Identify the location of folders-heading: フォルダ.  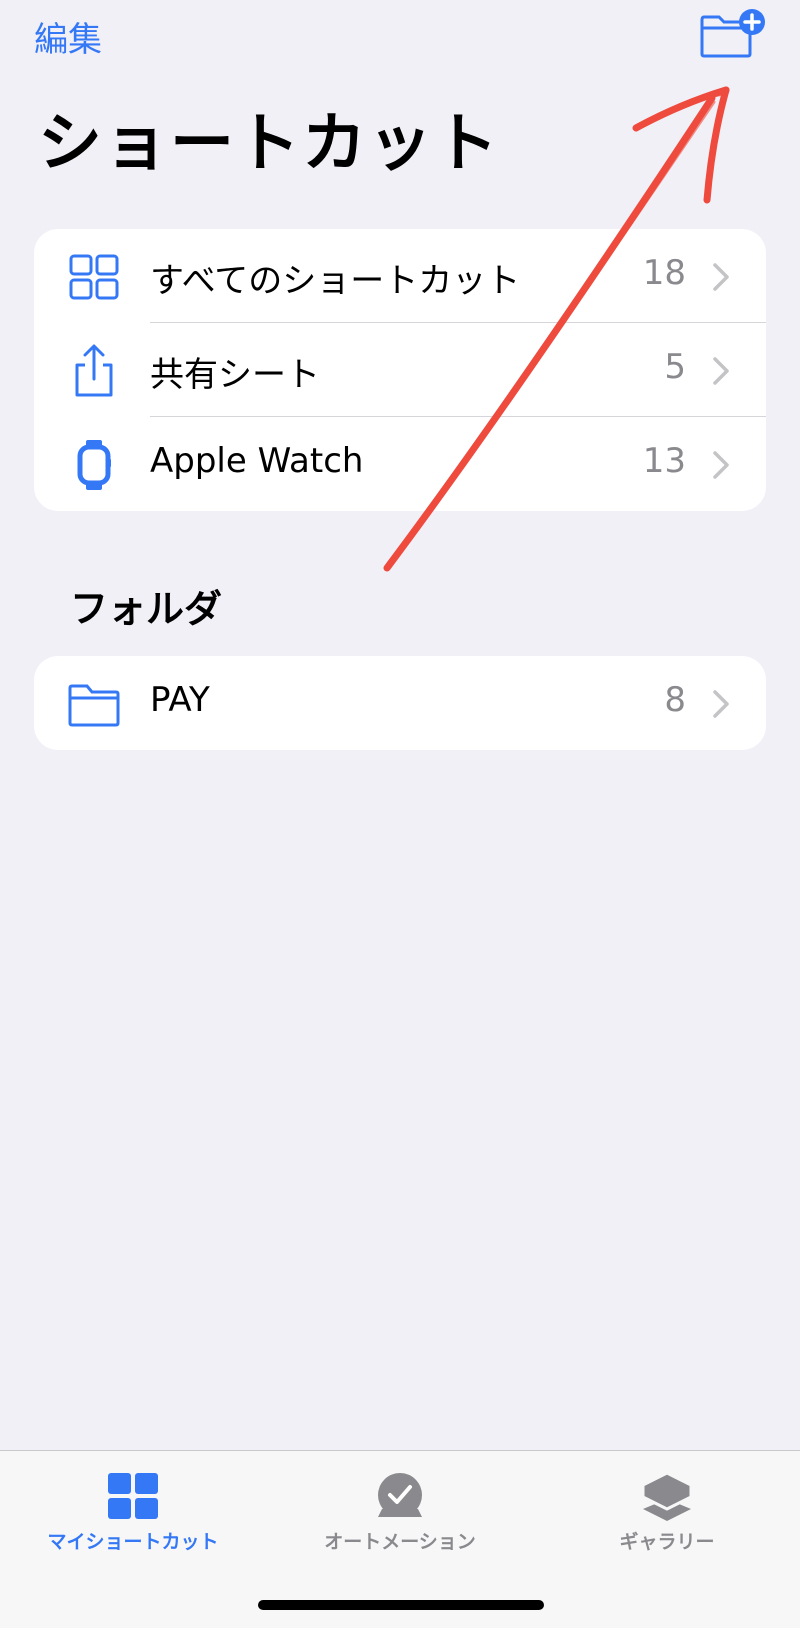
(146, 609).